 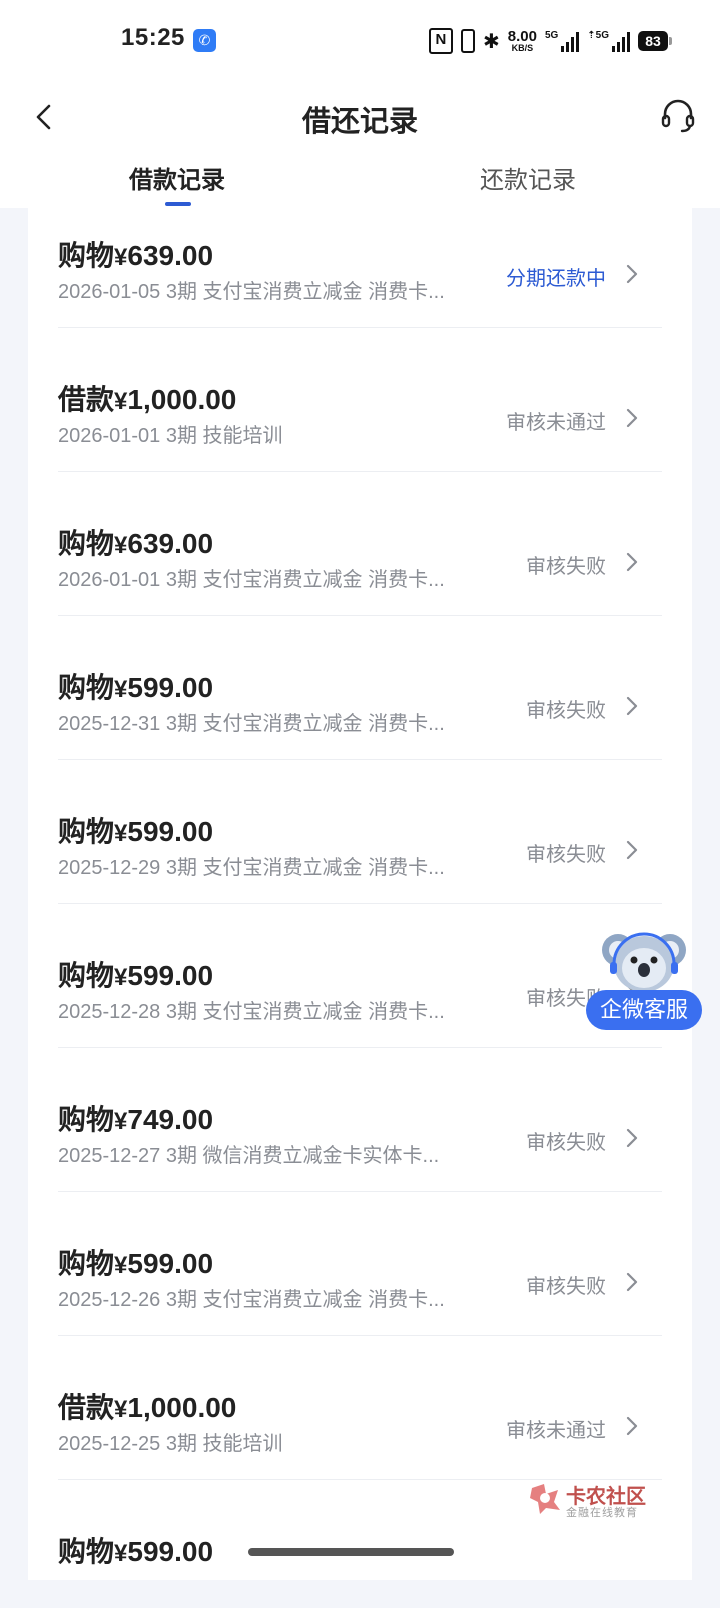 I want to click on watermark: 卡农社区 金融在线教育, so click(x=588, y=1500).